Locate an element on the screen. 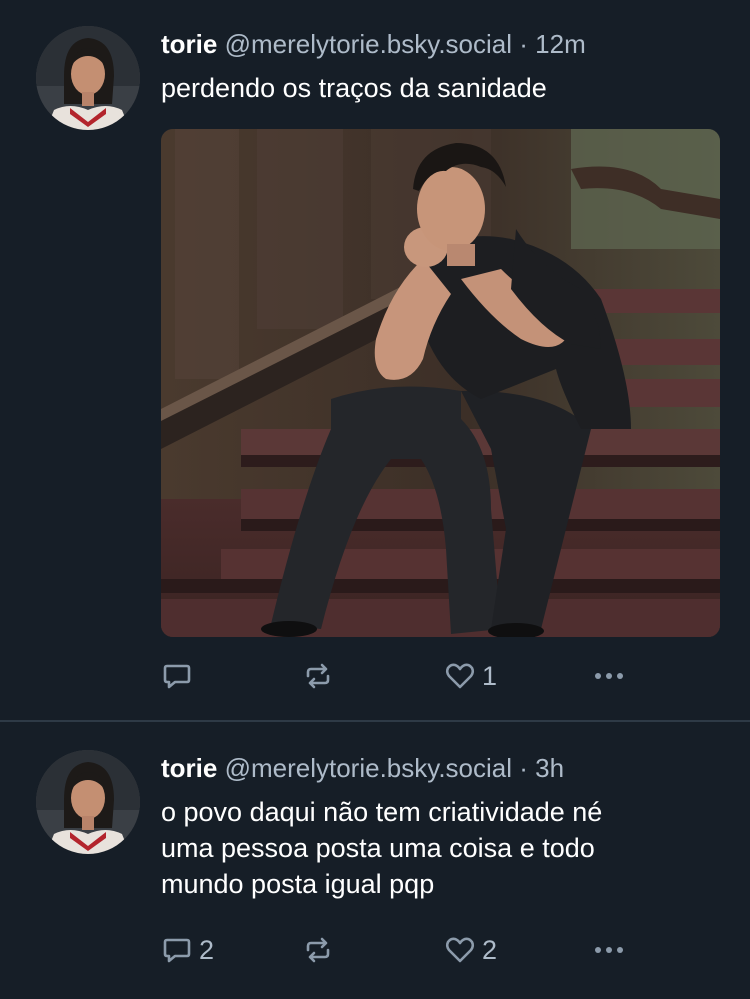 The width and height of the screenshot is (750, 999). like-button: 1 is located at coordinates (470, 676).